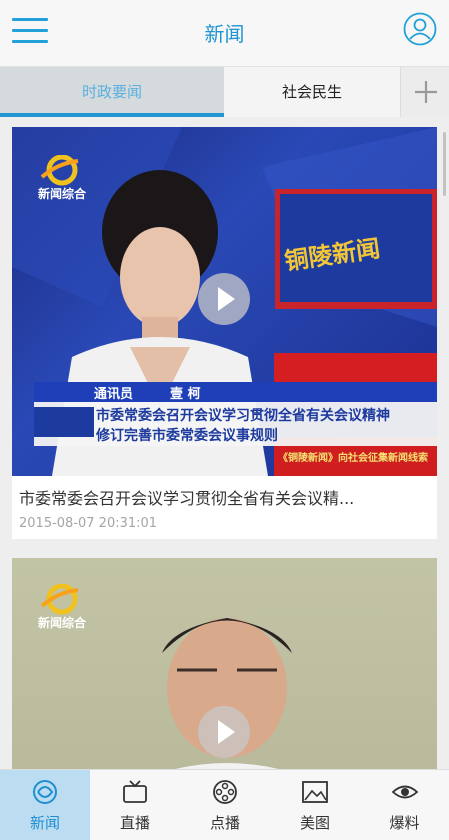 This screenshot has height=840, width=449. Describe the element at coordinates (135, 805) in the screenshot. I see `nav-live: 直播` at that location.